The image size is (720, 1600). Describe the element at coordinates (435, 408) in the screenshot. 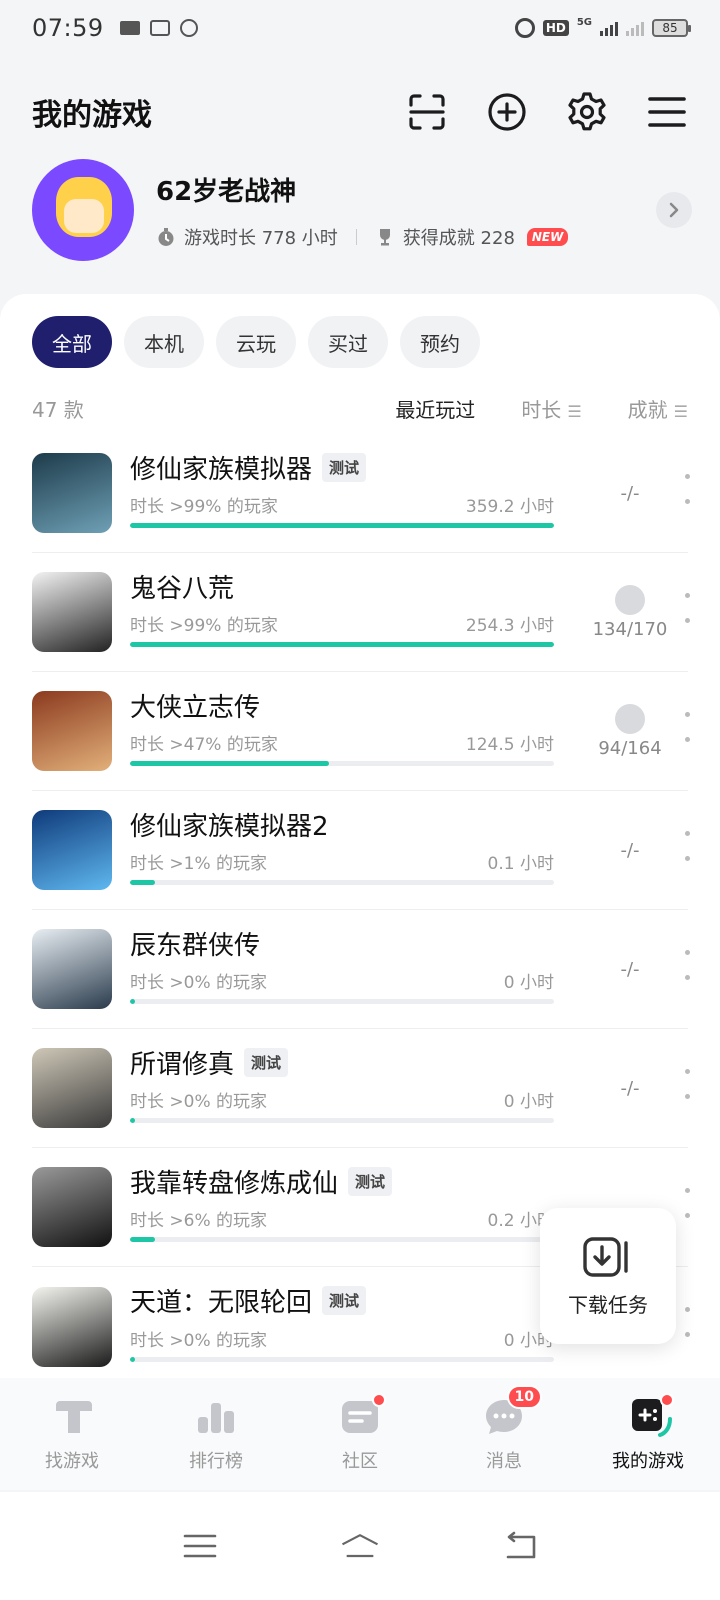

I see `sort-recent-button: 最近玩过` at that location.